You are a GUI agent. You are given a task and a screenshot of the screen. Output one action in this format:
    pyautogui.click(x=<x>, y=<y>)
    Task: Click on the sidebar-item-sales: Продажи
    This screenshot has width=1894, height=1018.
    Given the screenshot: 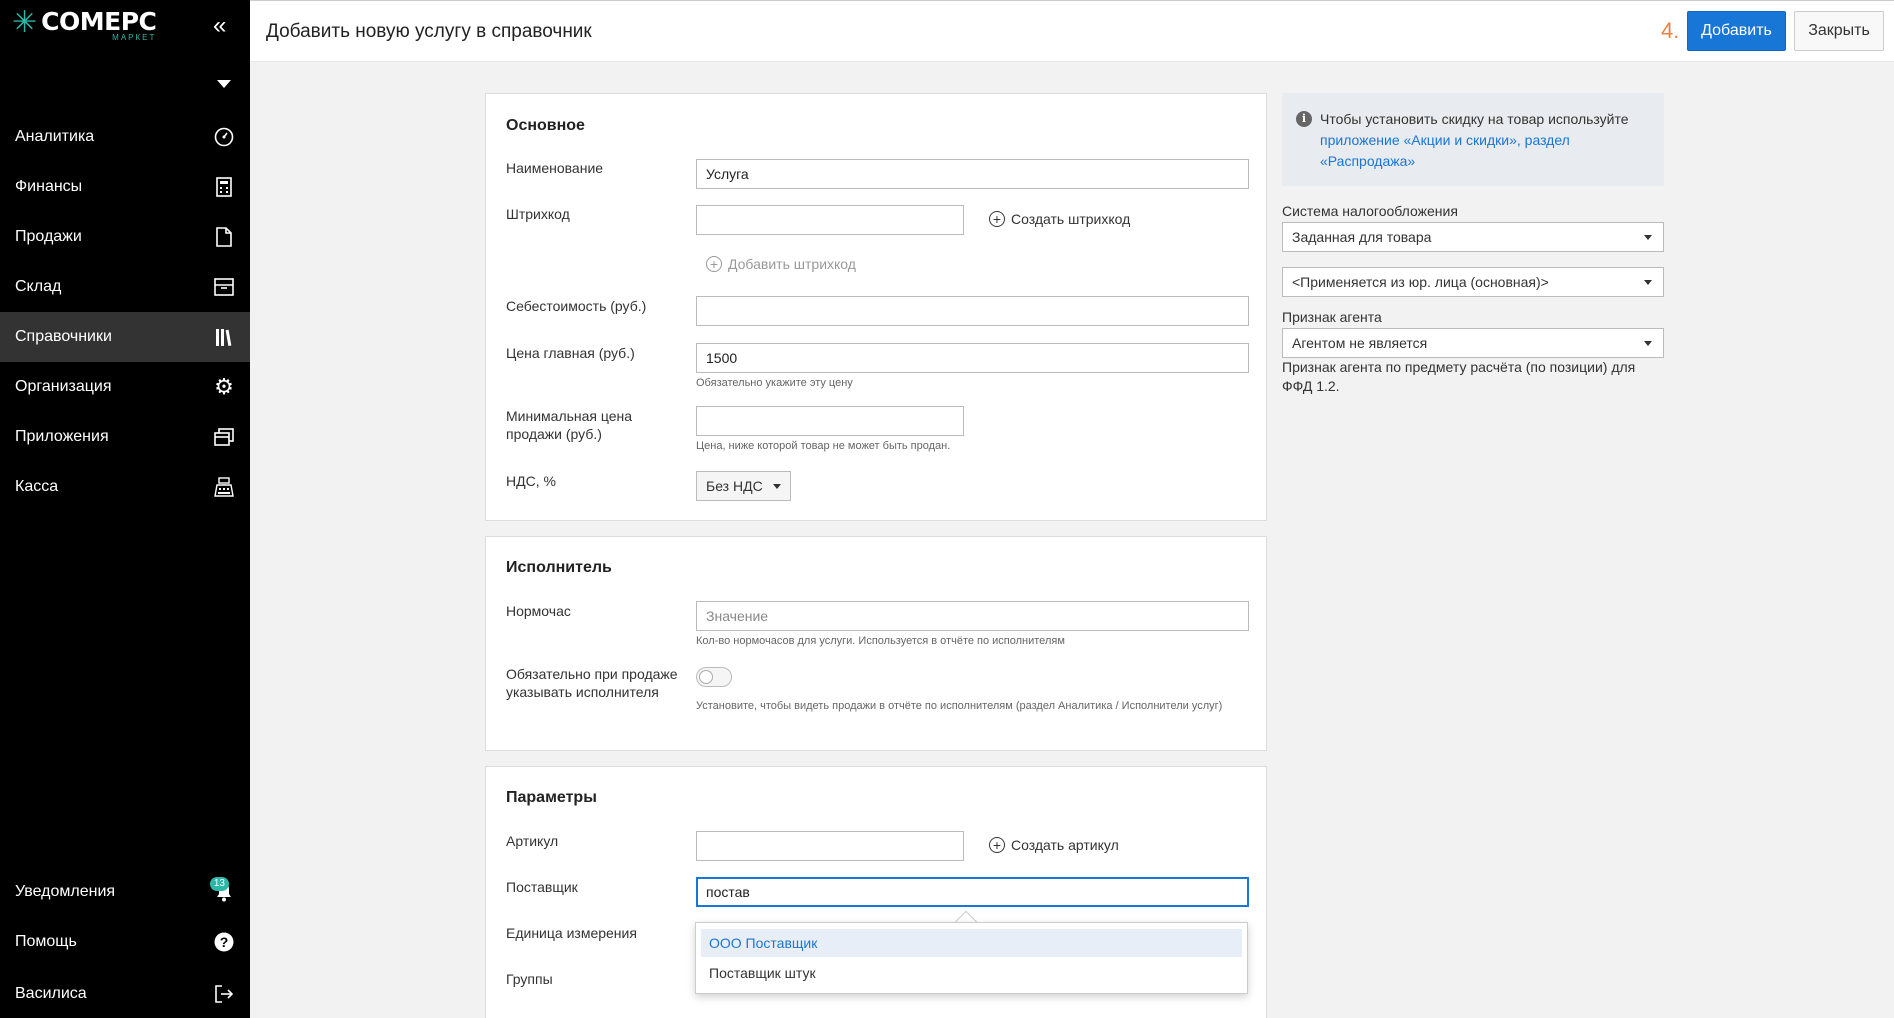 What is the action you would take?
    pyautogui.click(x=125, y=237)
    